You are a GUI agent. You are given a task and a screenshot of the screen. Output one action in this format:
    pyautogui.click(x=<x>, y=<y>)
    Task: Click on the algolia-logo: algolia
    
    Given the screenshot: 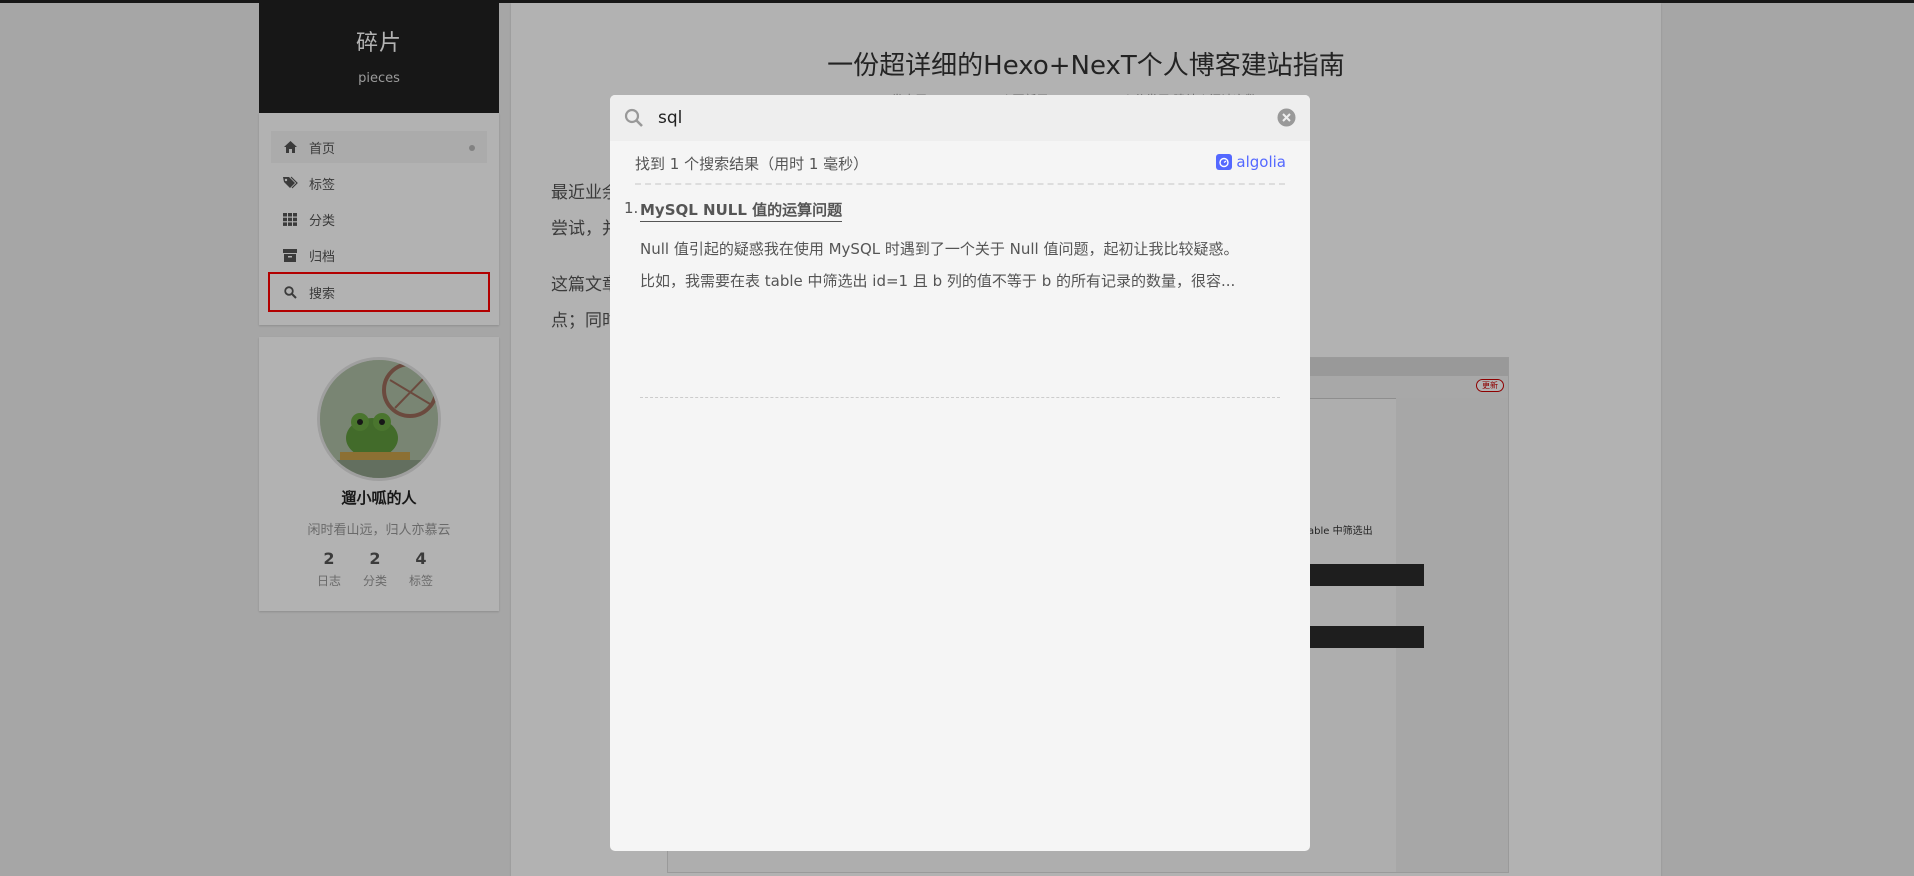 What is the action you would take?
    pyautogui.click(x=1251, y=162)
    